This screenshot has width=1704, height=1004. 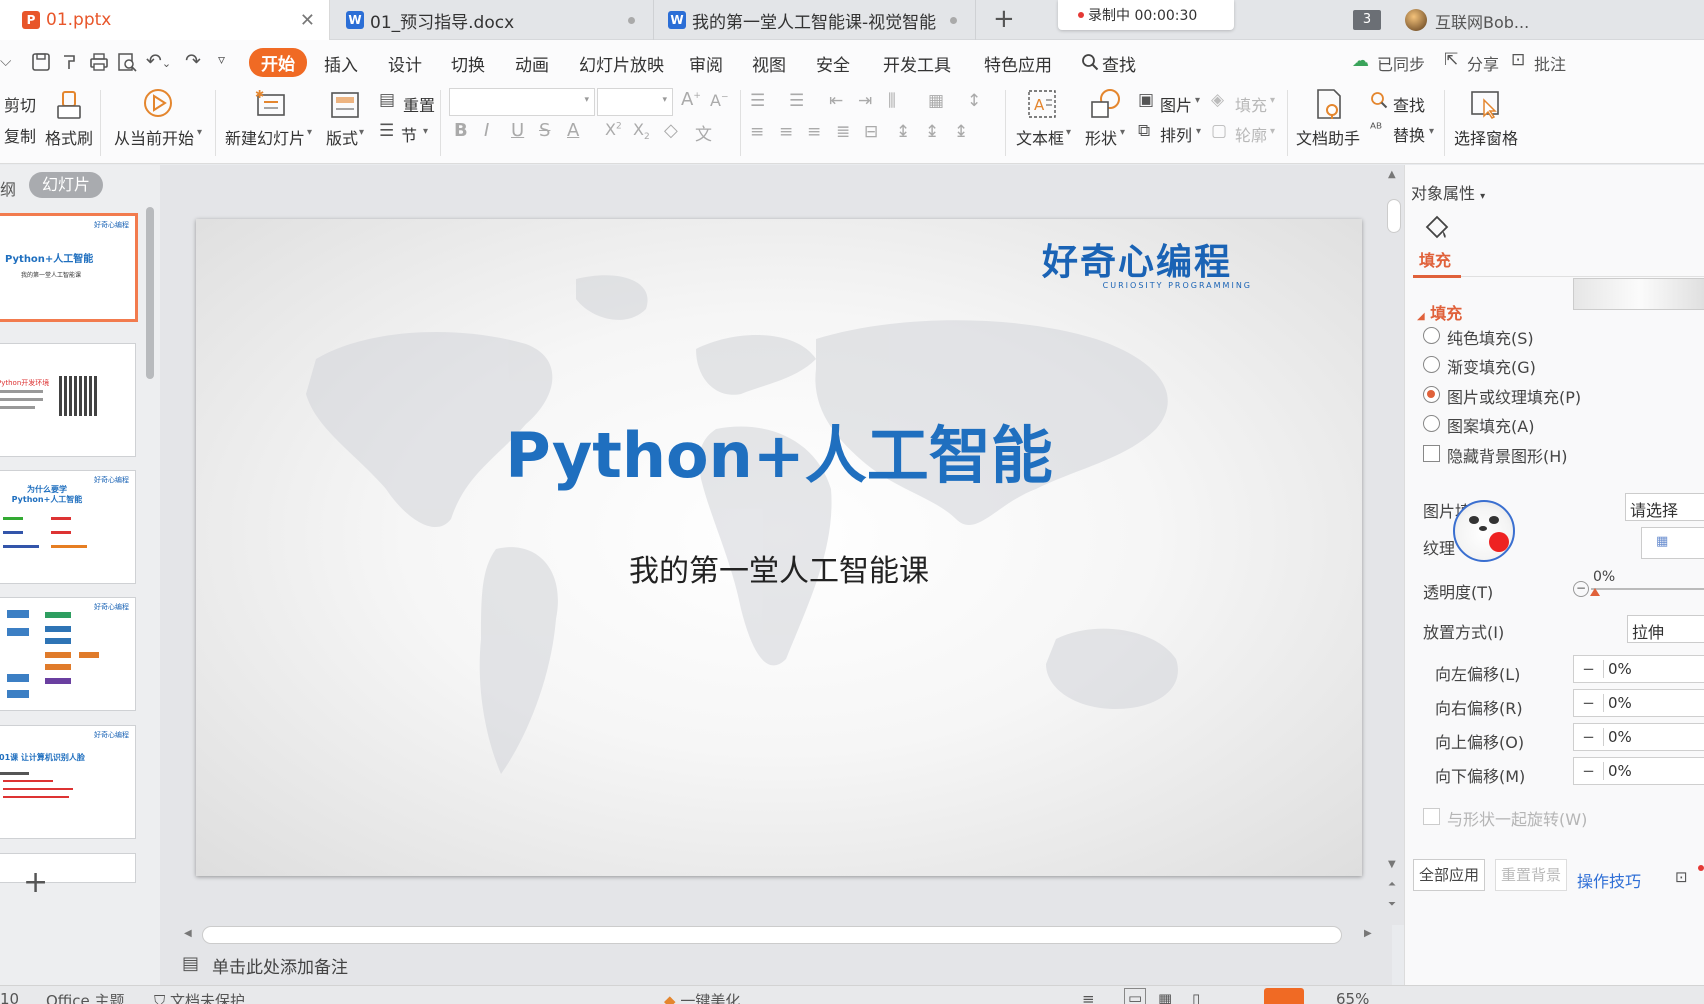 What do you see at coordinates (1004, 19) in the screenshot?
I see `new-tab-button: +` at bounding box center [1004, 19].